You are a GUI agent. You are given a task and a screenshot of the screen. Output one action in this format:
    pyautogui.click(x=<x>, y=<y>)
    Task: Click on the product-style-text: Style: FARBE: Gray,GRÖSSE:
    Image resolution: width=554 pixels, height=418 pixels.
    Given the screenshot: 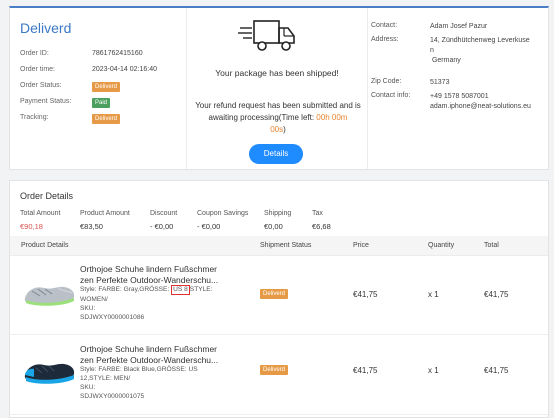 What is the action you would take?
    pyautogui.click(x=126, y=289)
    